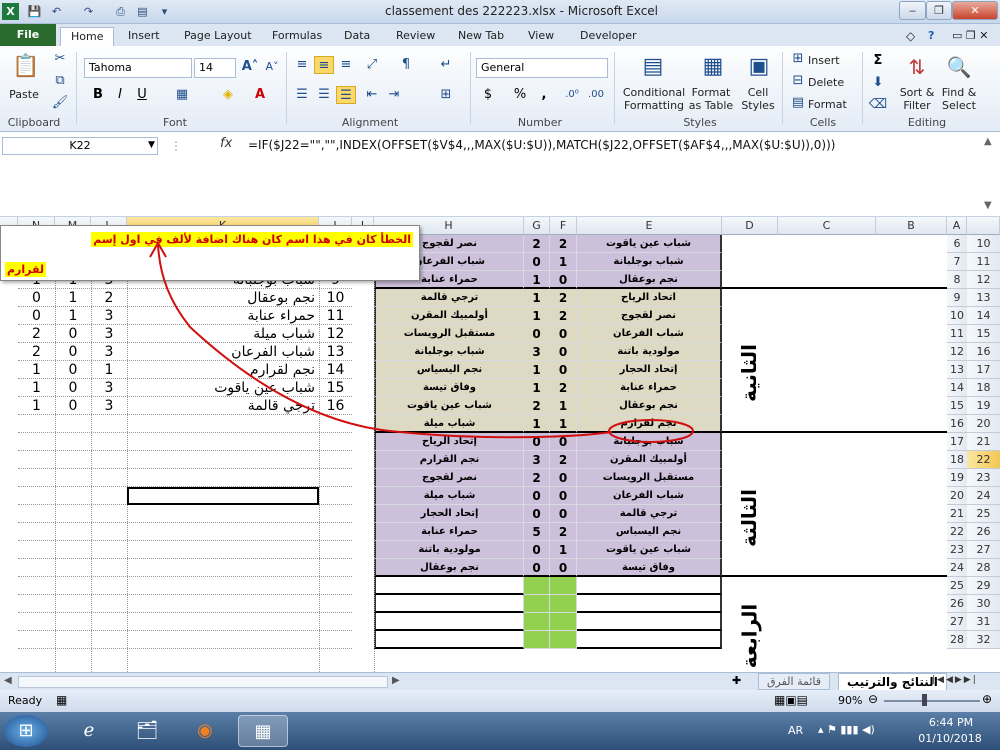 Image resolution: width=1000 pixels, height=750 pixels. Describe the element at coordinates (987, 699) in the screenshot. I see `zoom-in-icon: ⊕` at that location.